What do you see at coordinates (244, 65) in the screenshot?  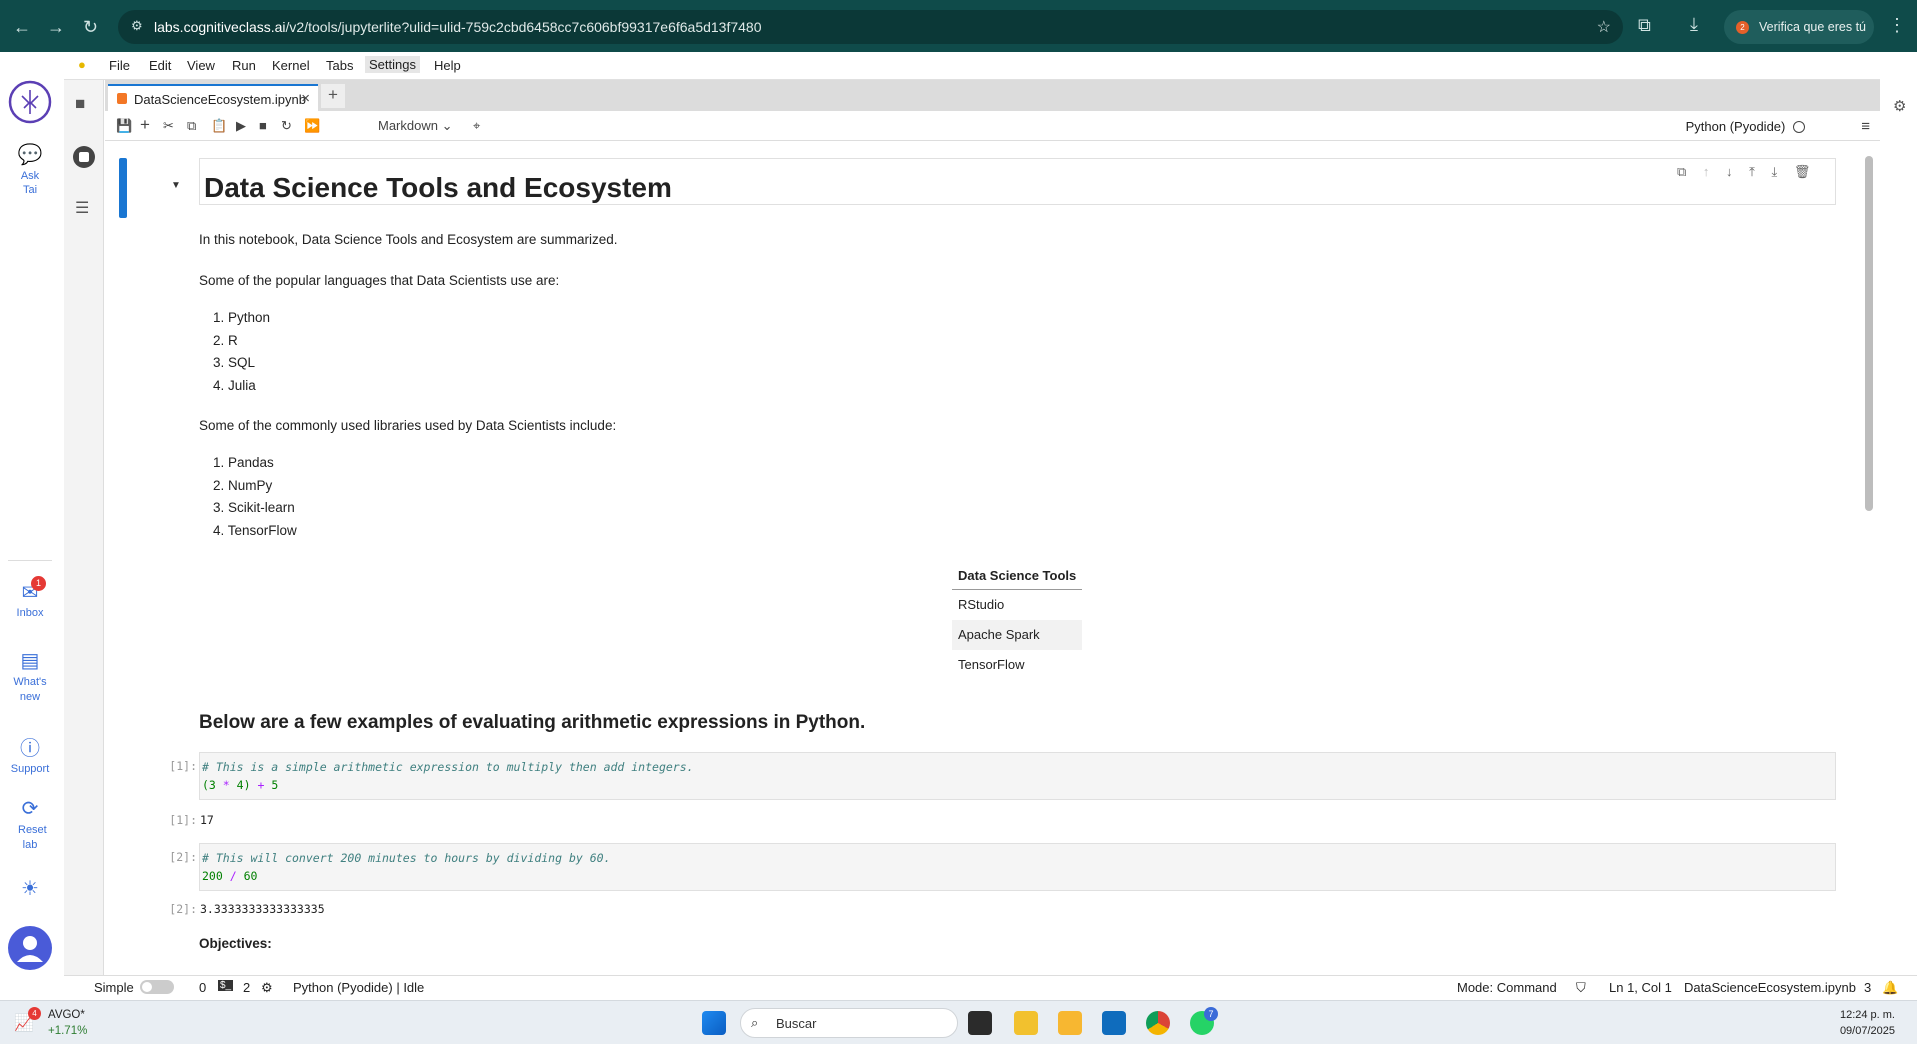 I see `menu-run: Run` at bounding box center [244, 65].